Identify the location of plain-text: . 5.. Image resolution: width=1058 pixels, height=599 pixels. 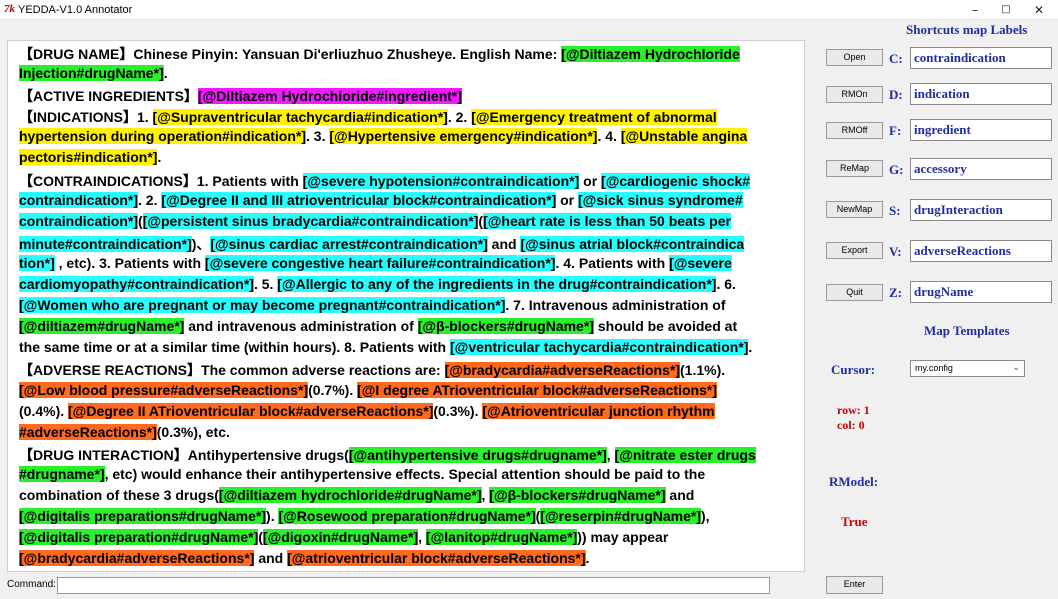
(265, 284).